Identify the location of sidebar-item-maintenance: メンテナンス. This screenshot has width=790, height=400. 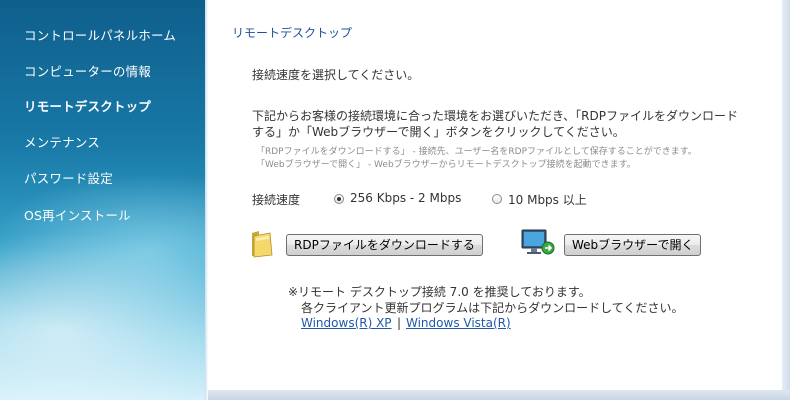
(62, 141).